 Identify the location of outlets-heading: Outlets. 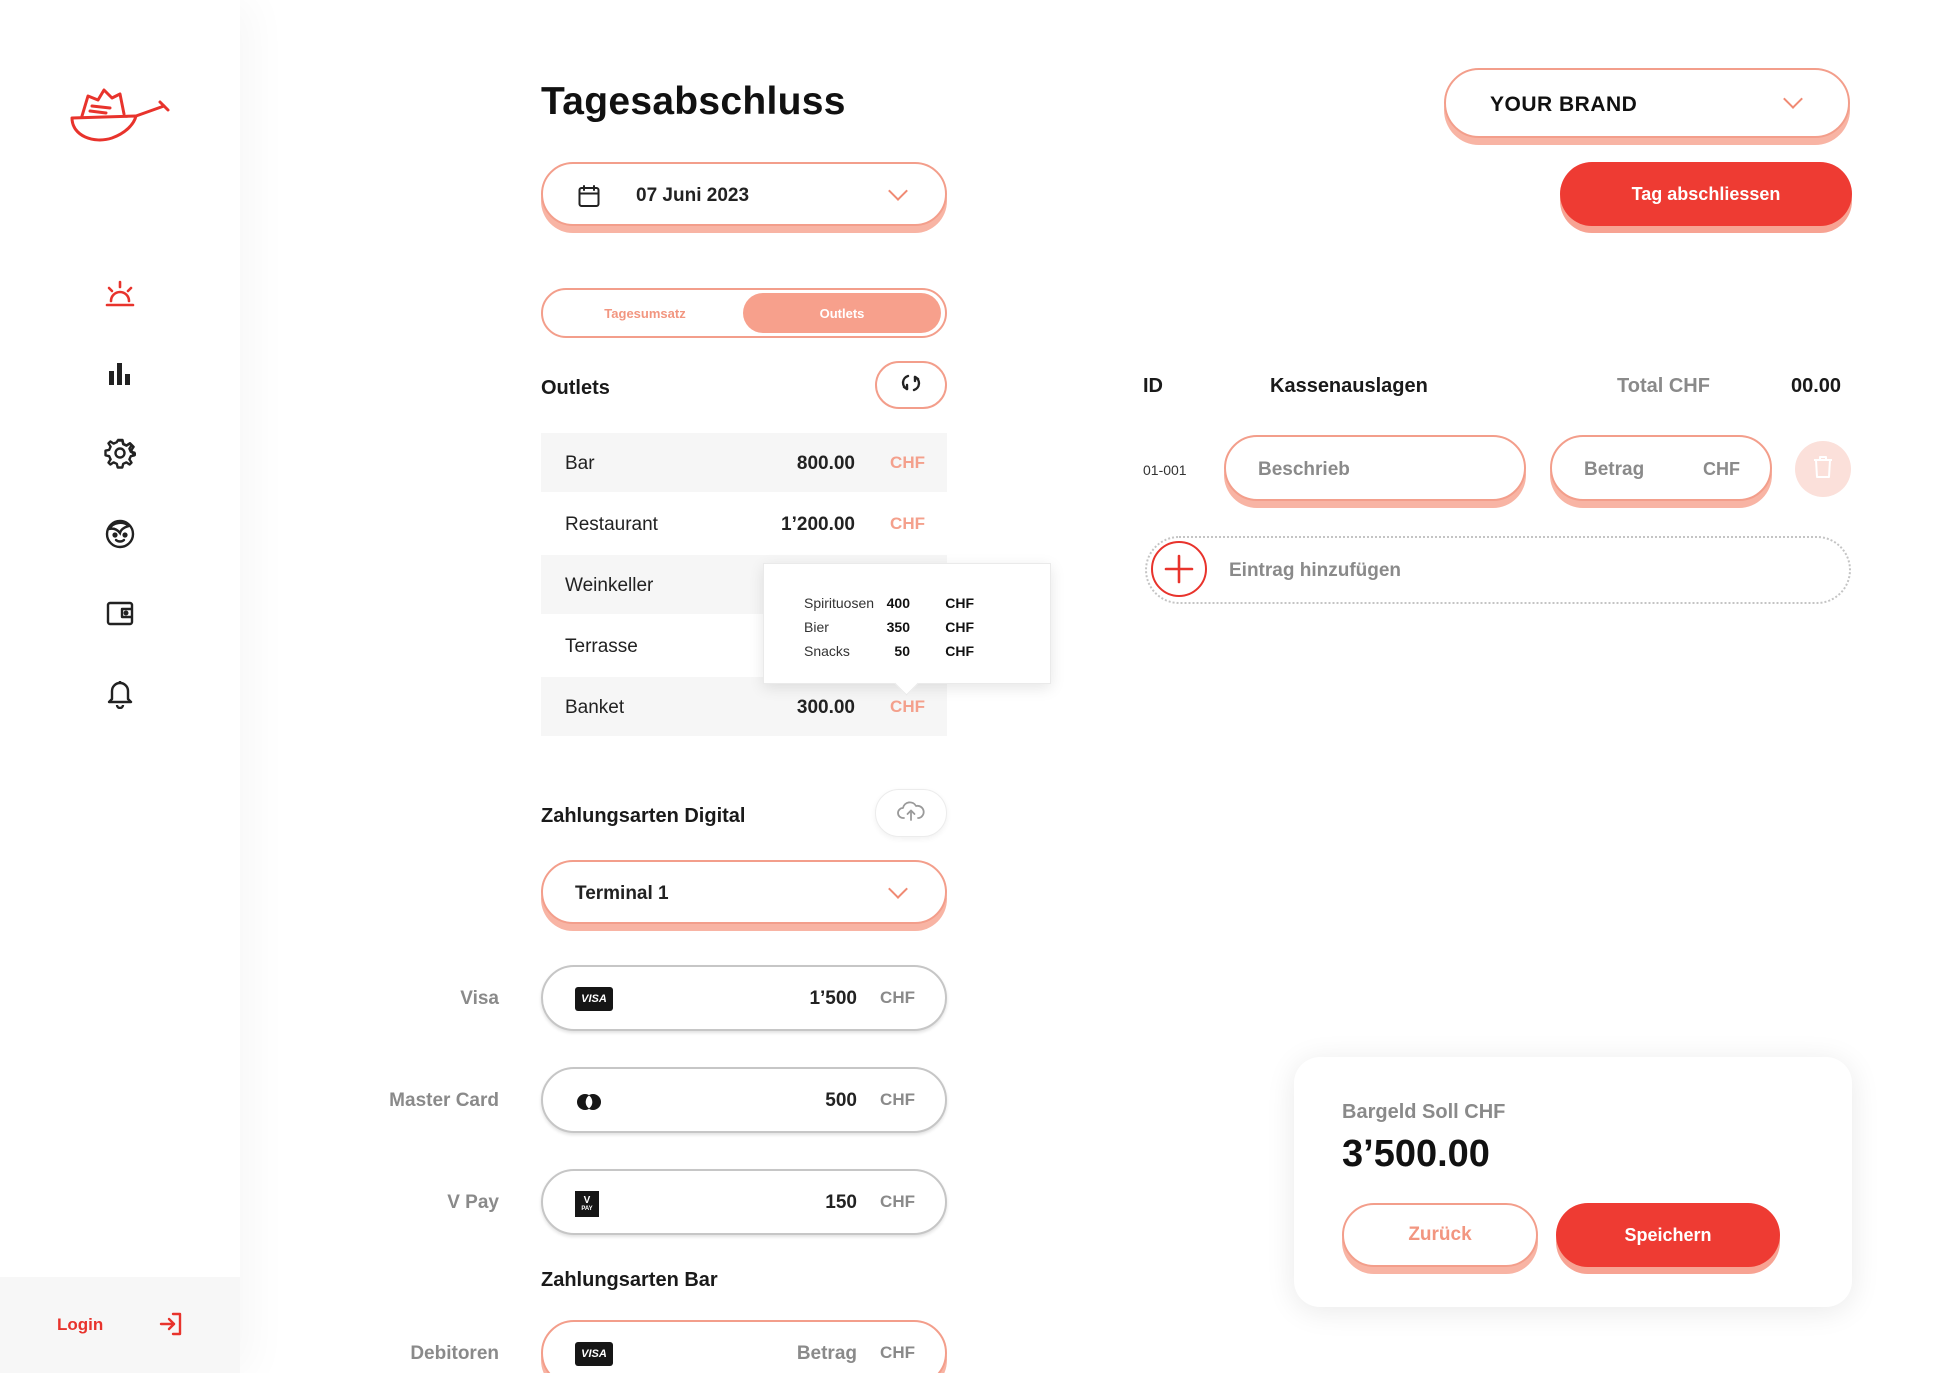
(575, 388).